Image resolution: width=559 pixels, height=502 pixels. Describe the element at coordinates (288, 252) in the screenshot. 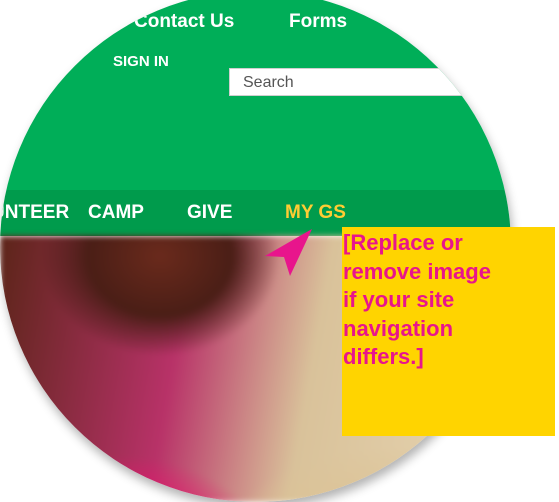

I see `pointer-arrow-icon` at that location.